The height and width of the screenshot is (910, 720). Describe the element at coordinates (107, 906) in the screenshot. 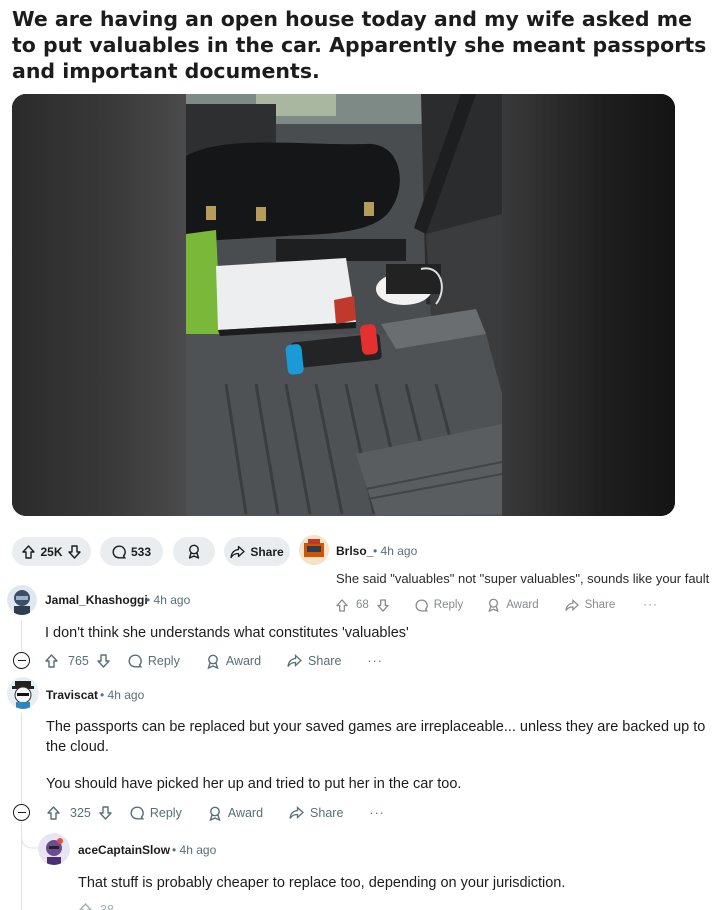

I see `vote-count: 38` at that location.